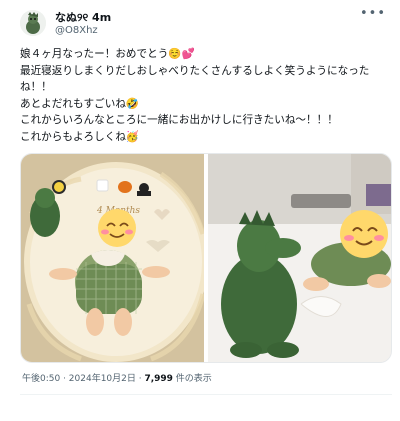 Image resolution: width=400 pixels, height=421 pixels. What do you see at coordinates (179, 120) in the screenshot?
I see `post-line: これからいろんなところに一緒にお出かけしに行きたいね〜！！！` at bounding box center [179, 120].